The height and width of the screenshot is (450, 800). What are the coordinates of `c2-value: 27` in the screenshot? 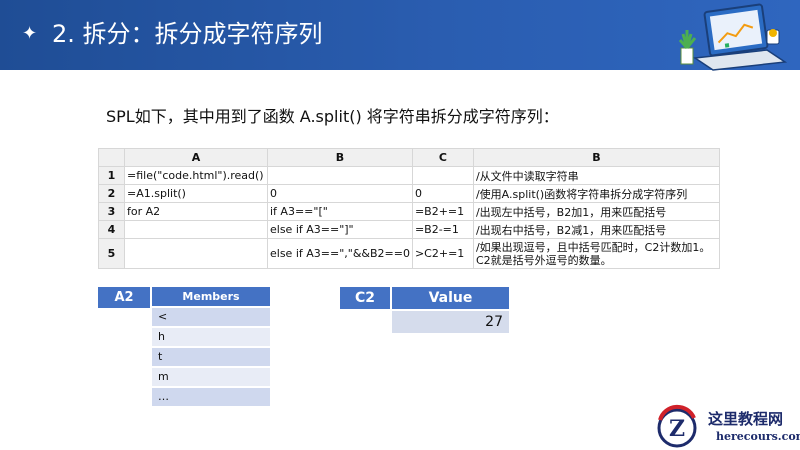 It's located at (450, 322).